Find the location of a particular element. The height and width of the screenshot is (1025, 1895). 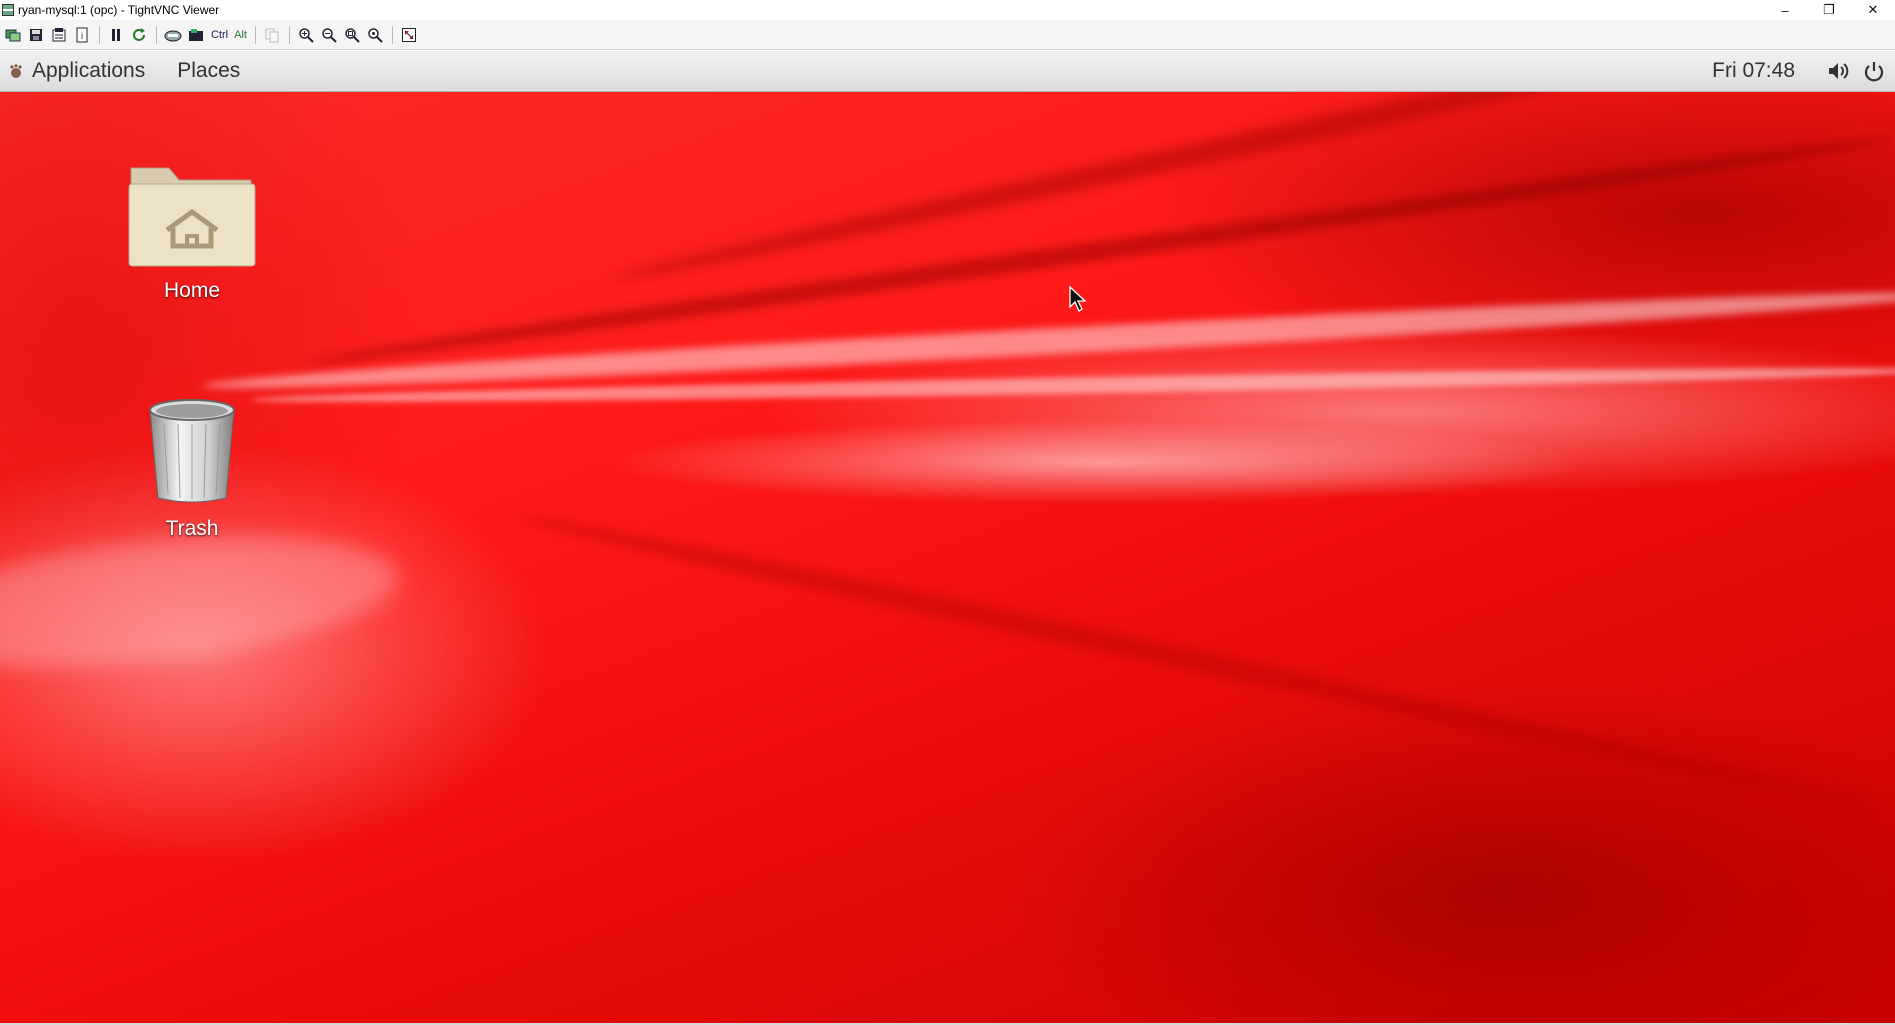

trash-desktop-icon: Trash is located at coordinates (192, 467).